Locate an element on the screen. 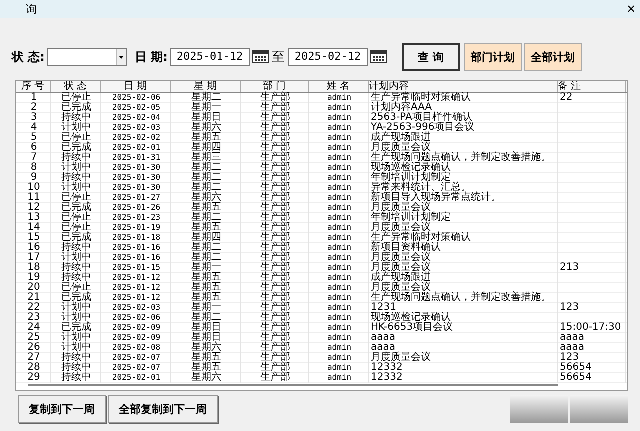 Image resolution: width=640 pixels, height=431 pixels. table-cell: 2025-01-12 is located at coordinates (136, 298).